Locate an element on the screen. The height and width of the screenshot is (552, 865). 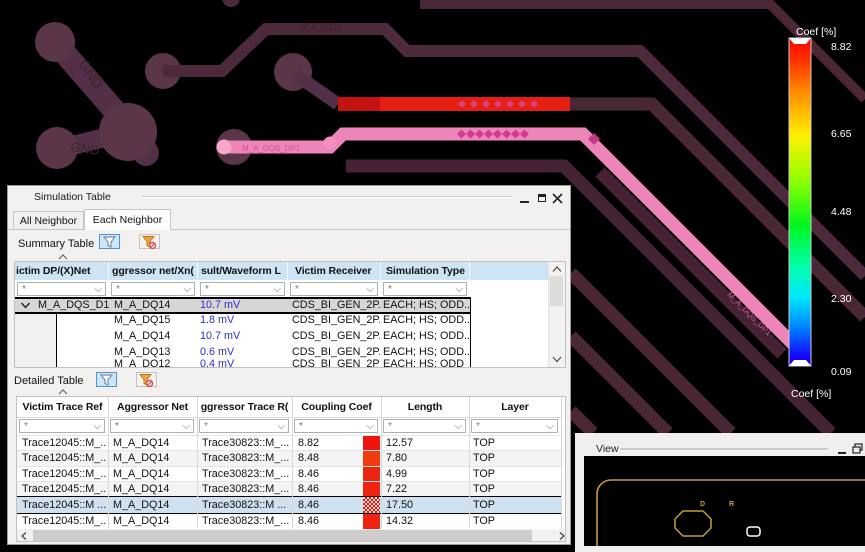
svg-text: 6.65 is located at coordinates (841, 134).